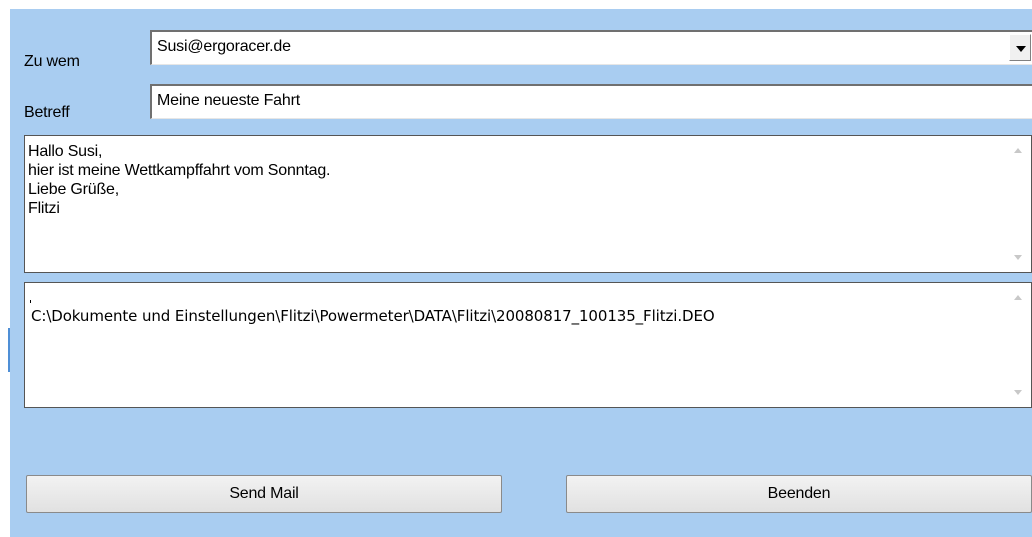 The image size is (1032, 537). I want to click on message-line: Liebe Grüße,, so click(73, 189).